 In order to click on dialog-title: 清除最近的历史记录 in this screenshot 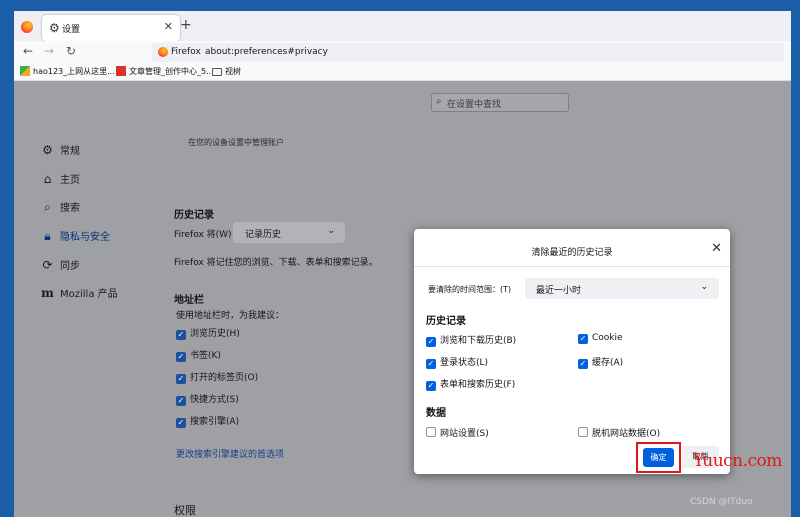, I will do `click(572, 253)`.